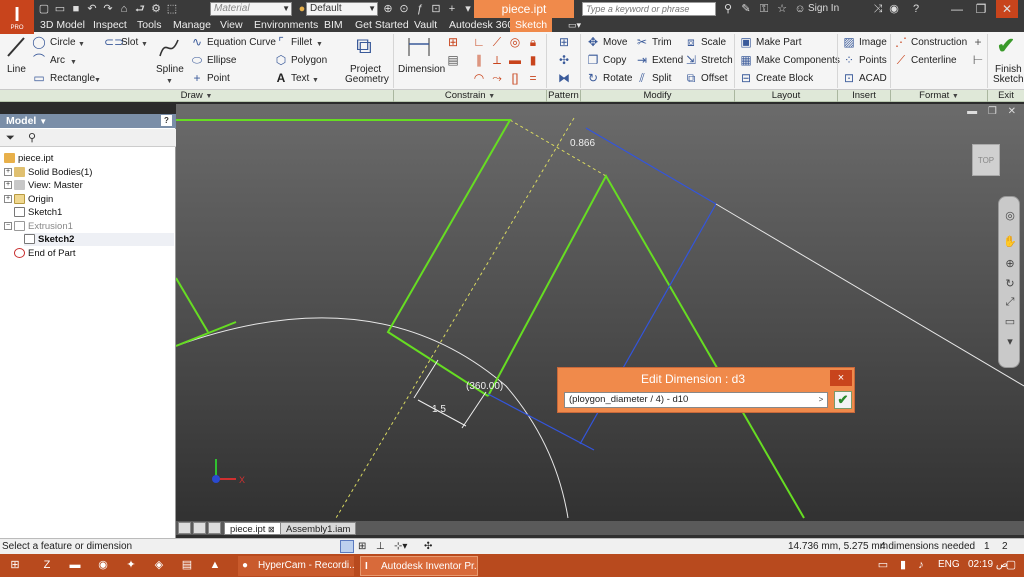 This screenshot has width=1024, height=577. Describe the element at coordinates (131, 565) in the screenshot. I see `app-icon: ✦` at that location.